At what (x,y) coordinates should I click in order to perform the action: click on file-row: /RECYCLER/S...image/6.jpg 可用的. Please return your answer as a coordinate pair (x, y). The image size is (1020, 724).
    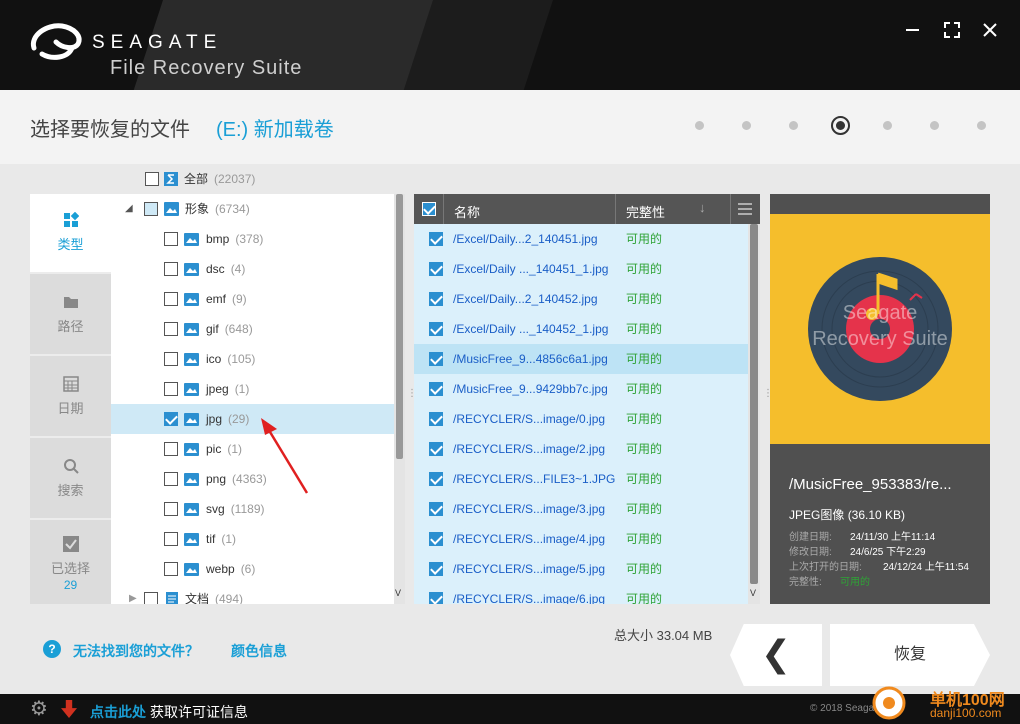
    Looking at the image, I should click on (581, 594).